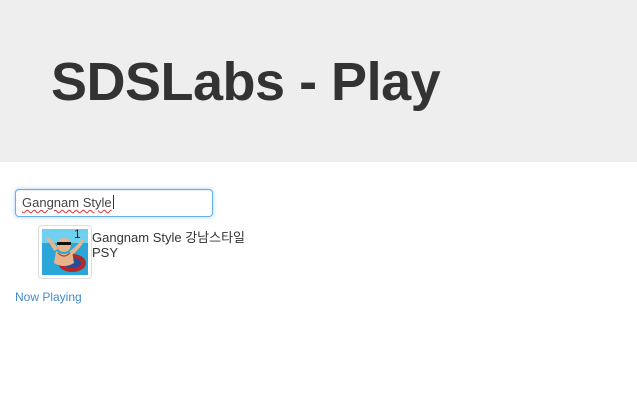 This screenshot has height=400, width=637. I want to click on track-number: 1, so click(77, 234).